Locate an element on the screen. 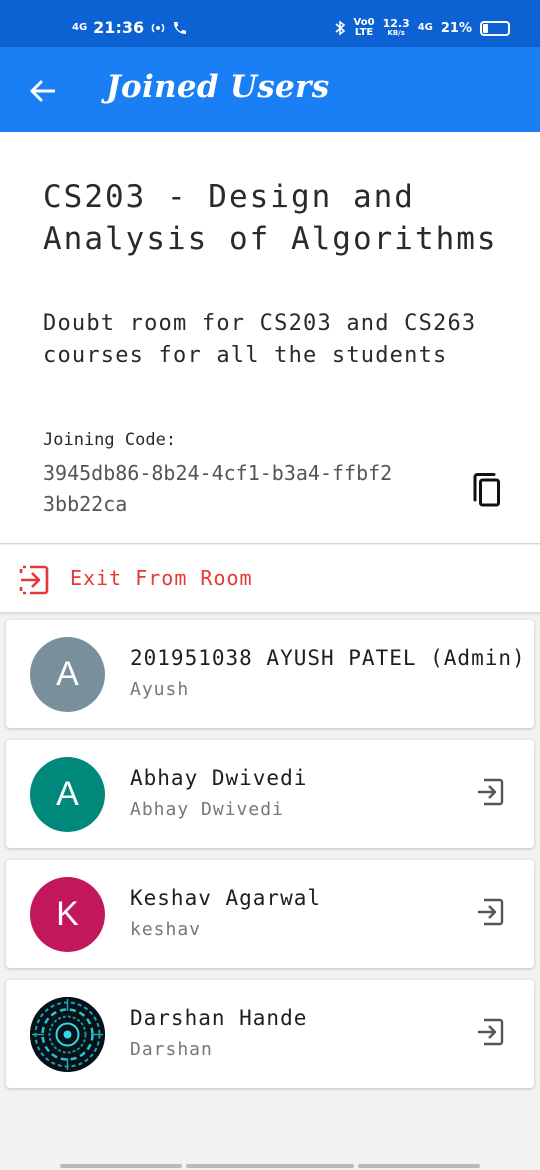 Image resolution: width=540 pixels, height=1170 pixels. phone-icon is located at coordinates (180, 27).